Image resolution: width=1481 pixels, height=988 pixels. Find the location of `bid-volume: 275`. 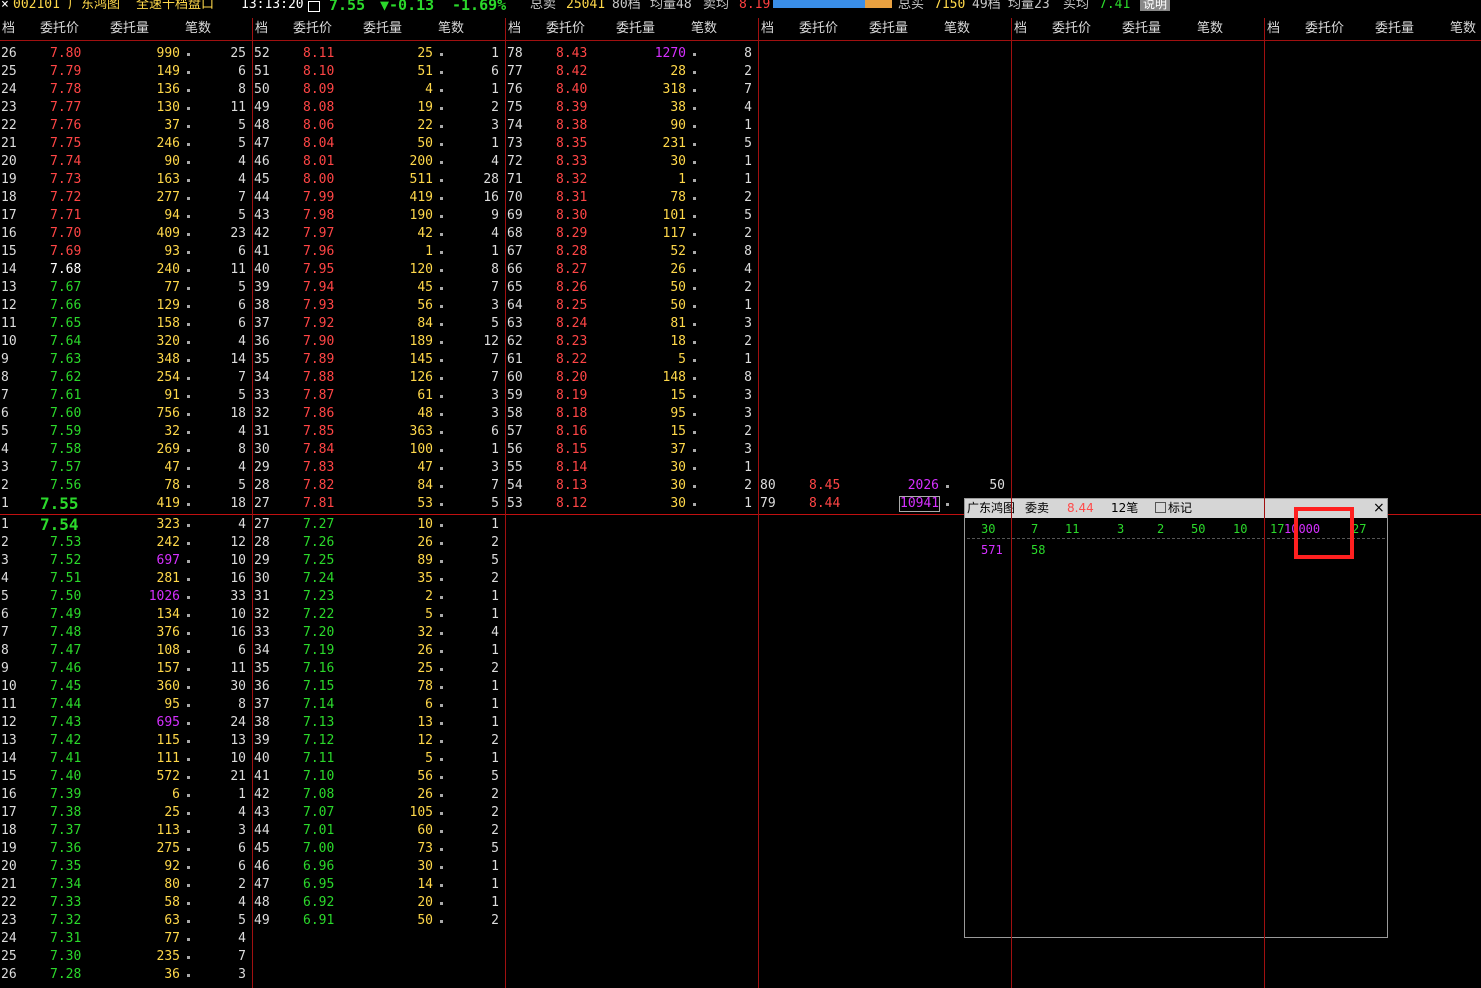

bid-volume: 275 is located at coordinates (140, 849).